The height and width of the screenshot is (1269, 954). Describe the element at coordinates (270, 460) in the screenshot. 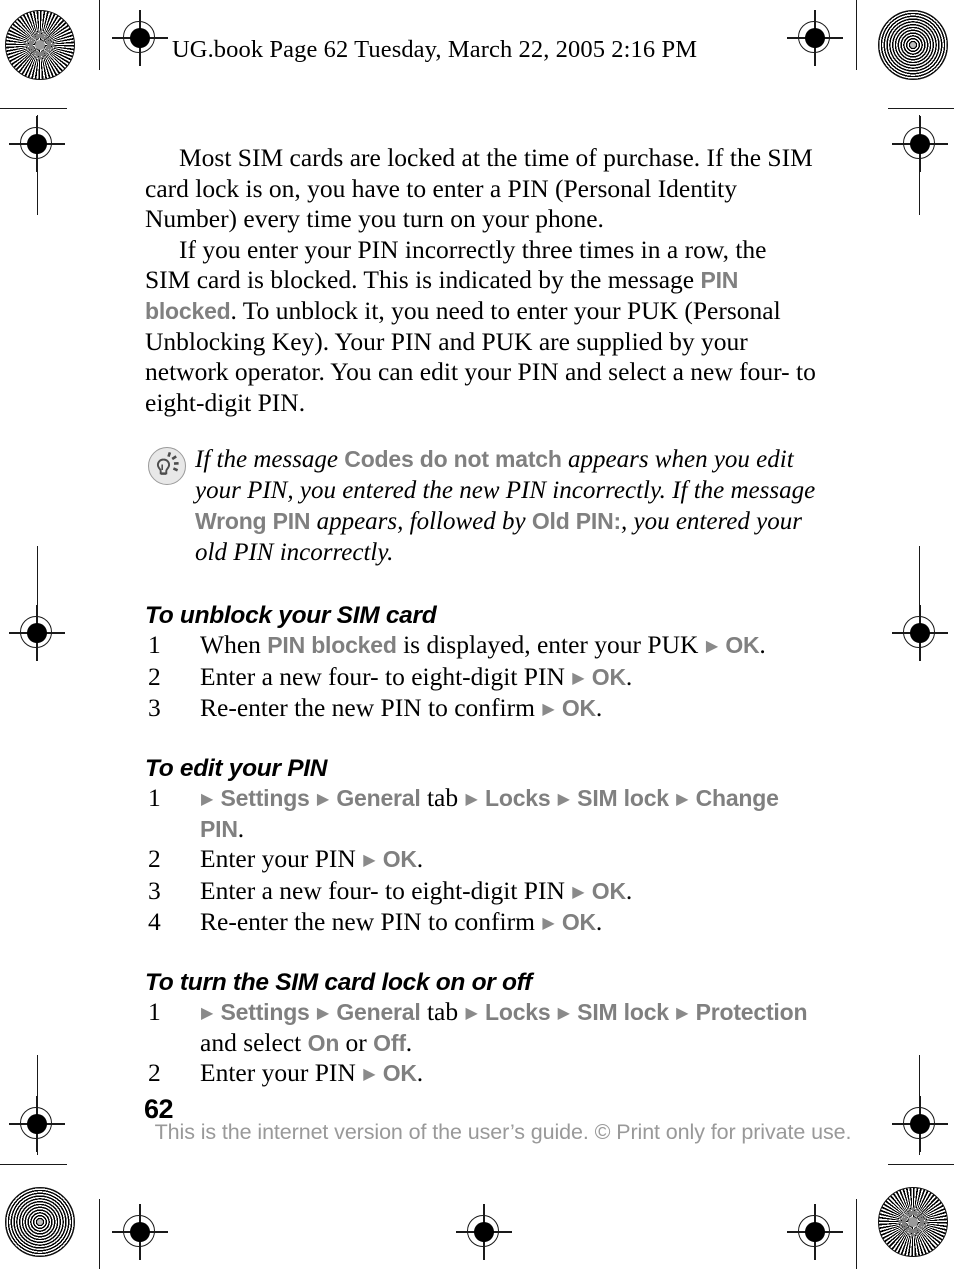

I see `note-text-part-1: If the message` at that location.